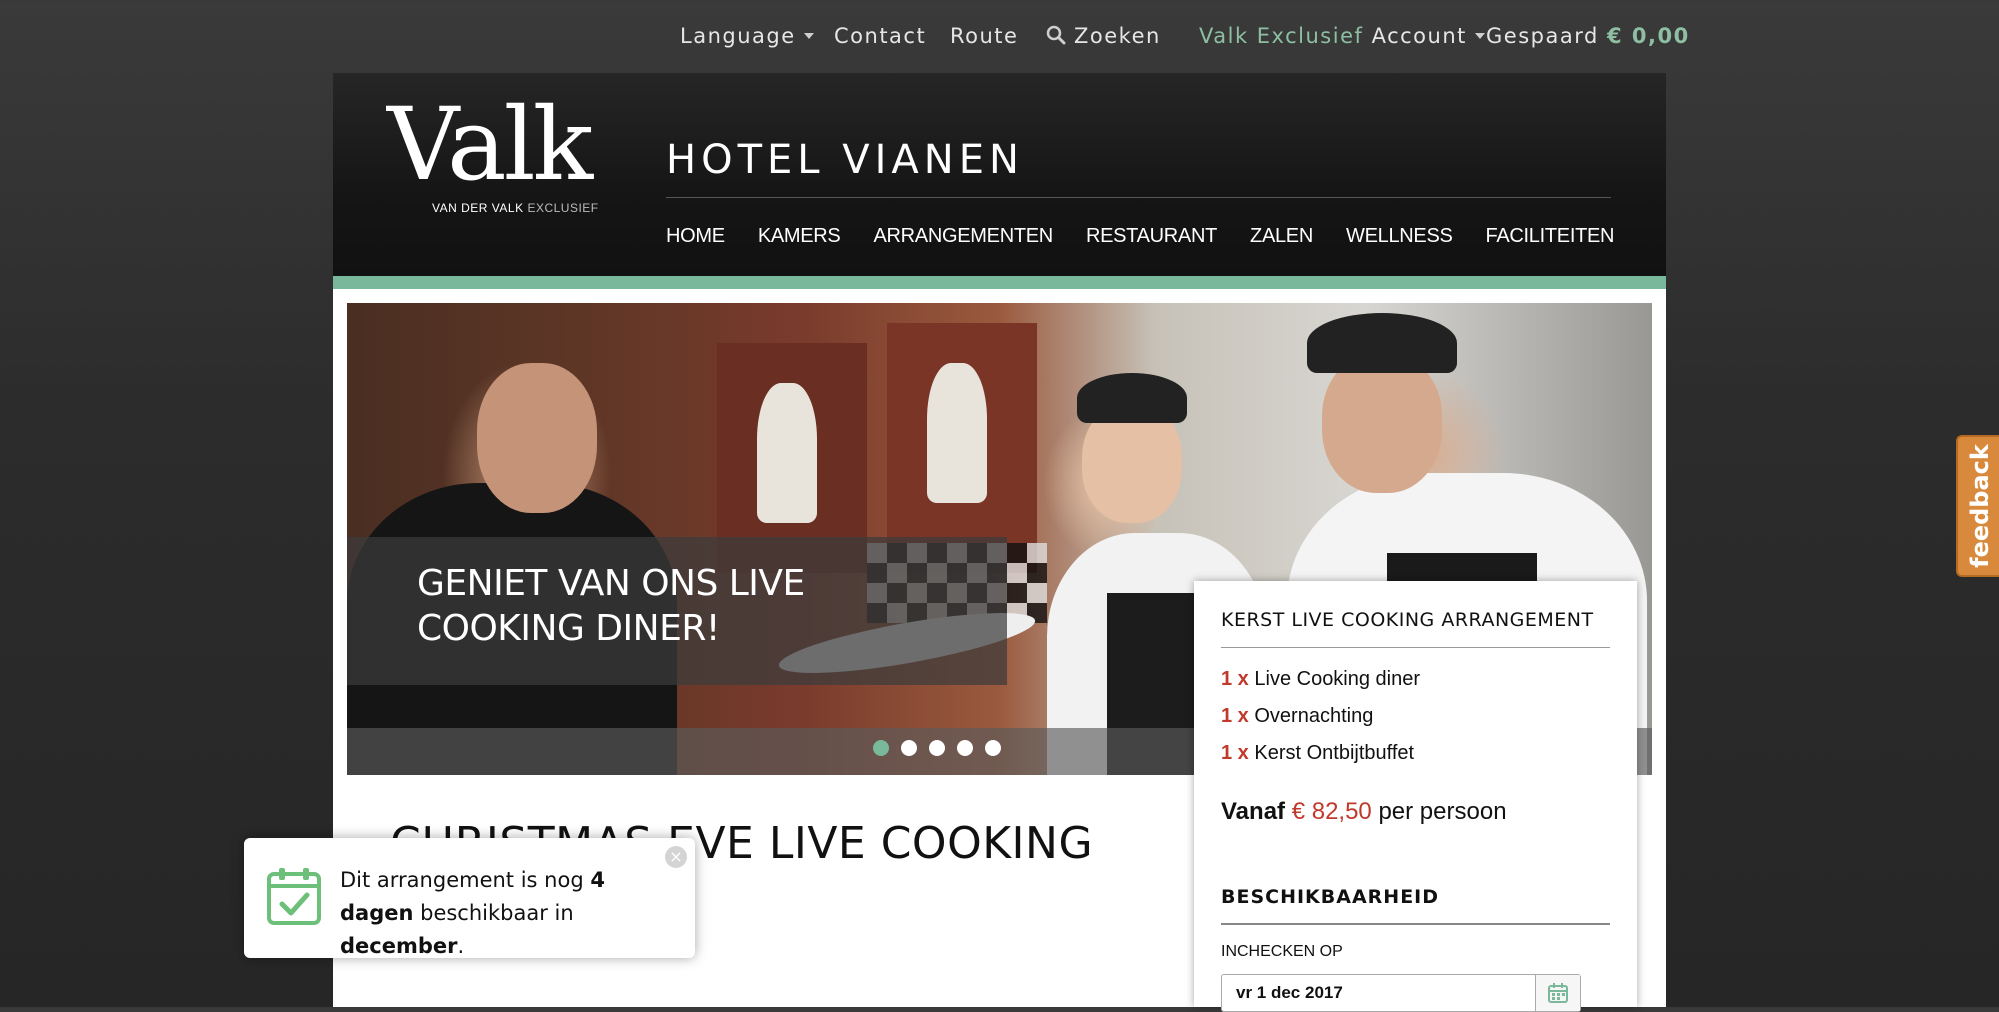  I want to click on logo-subtitle: VAN DER VALK EXCLUSIEF, so click(515, 208).